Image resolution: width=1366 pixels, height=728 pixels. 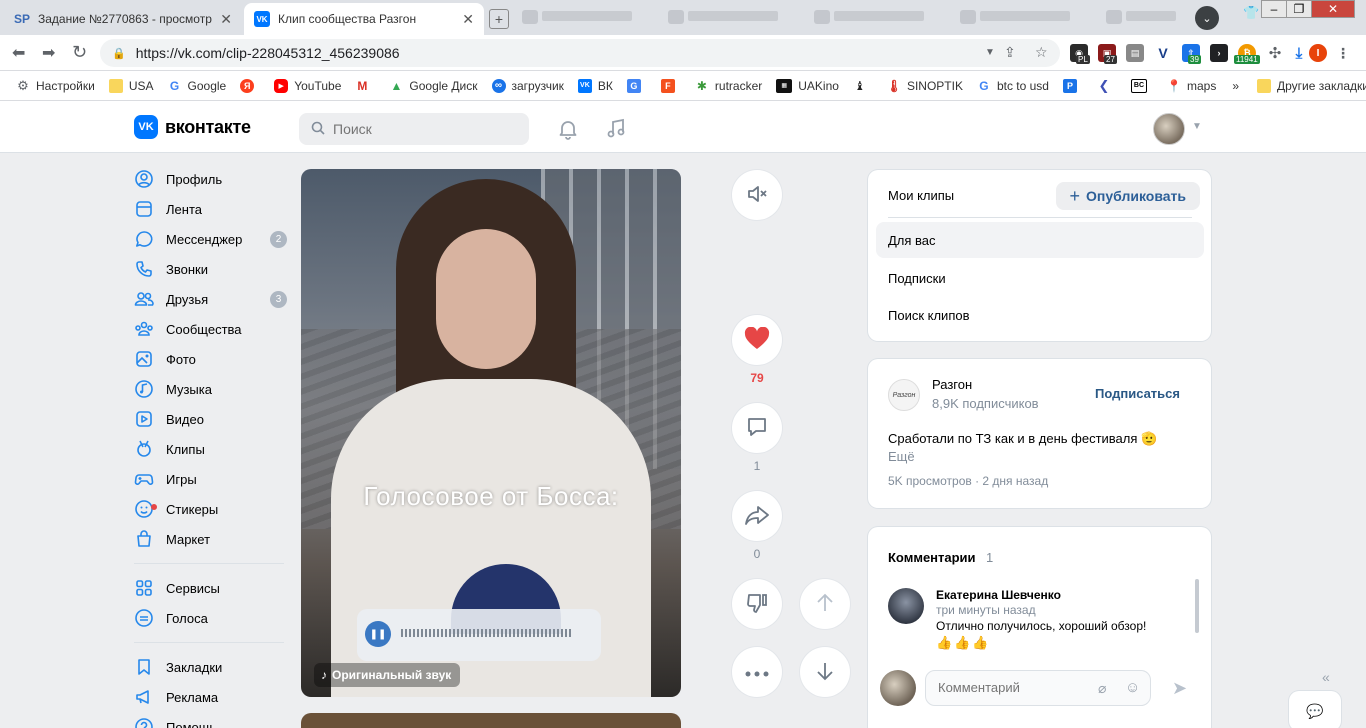 I want to click on send-icon: ➤, so click(x=1179, y=688).